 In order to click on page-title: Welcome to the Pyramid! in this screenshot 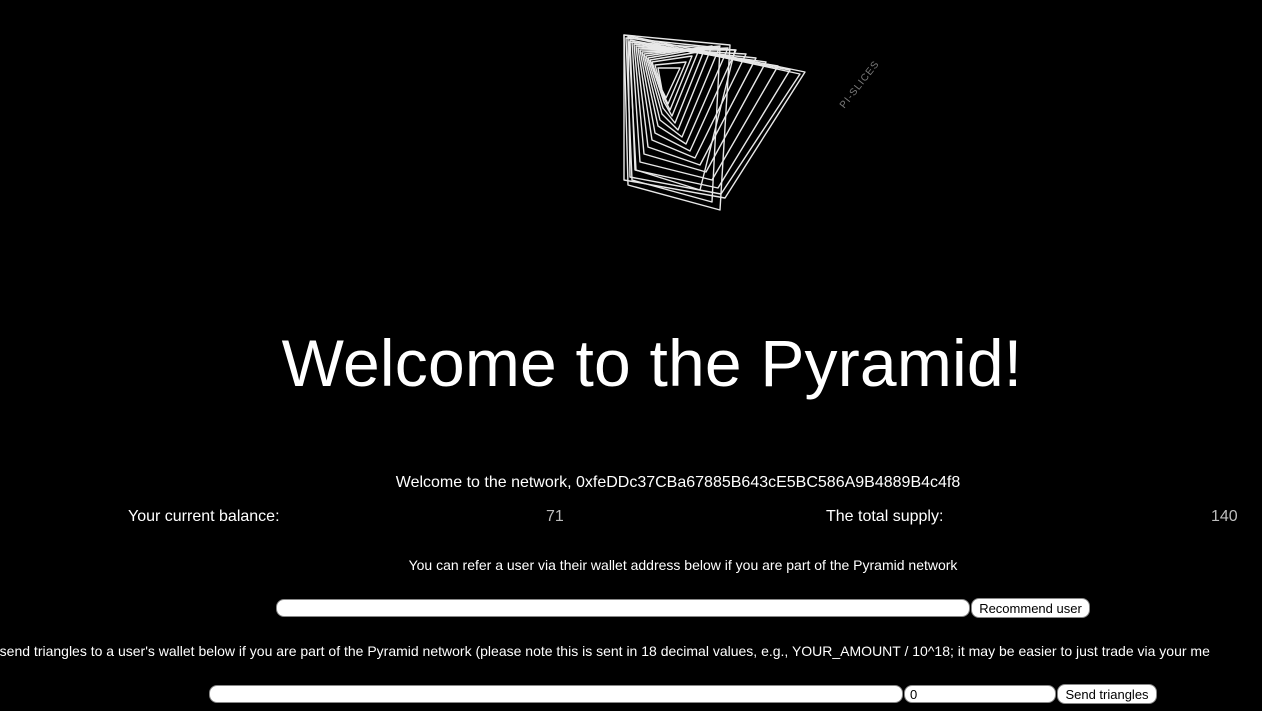, I will do `click(652, 363)`.